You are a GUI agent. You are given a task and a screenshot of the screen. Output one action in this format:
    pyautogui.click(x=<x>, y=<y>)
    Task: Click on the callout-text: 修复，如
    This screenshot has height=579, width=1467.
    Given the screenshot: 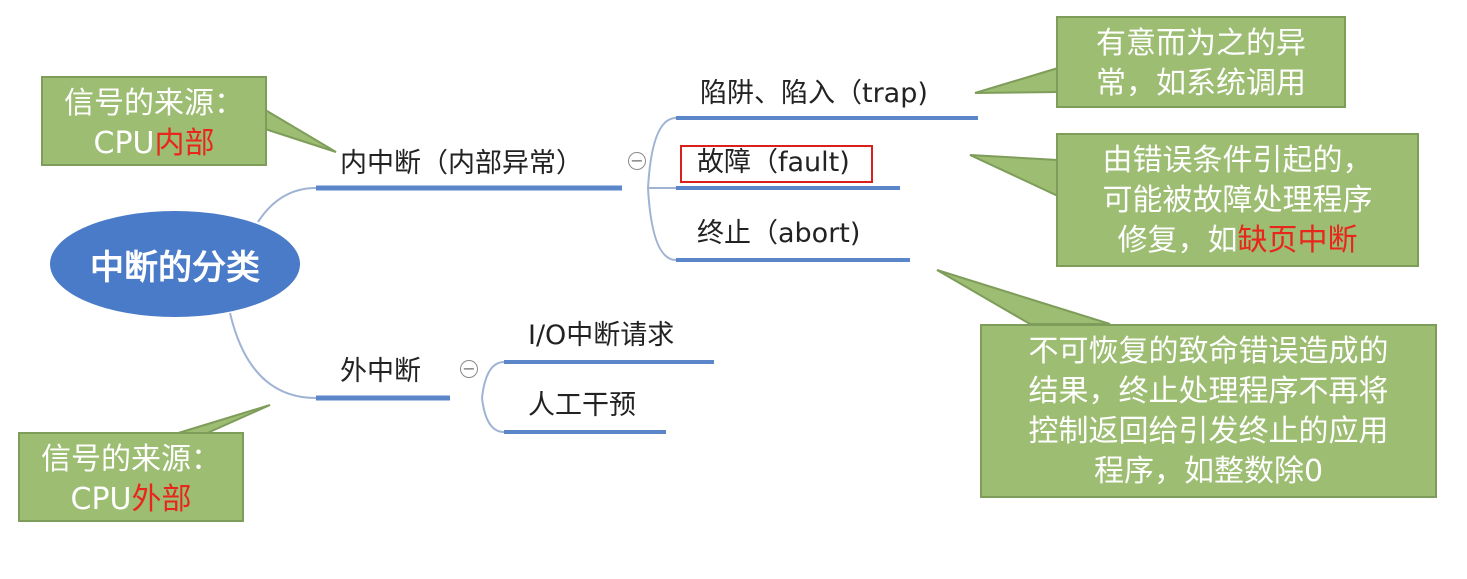 What is the action you would take?
    pyautogui.click(x=1177, y=240)
    